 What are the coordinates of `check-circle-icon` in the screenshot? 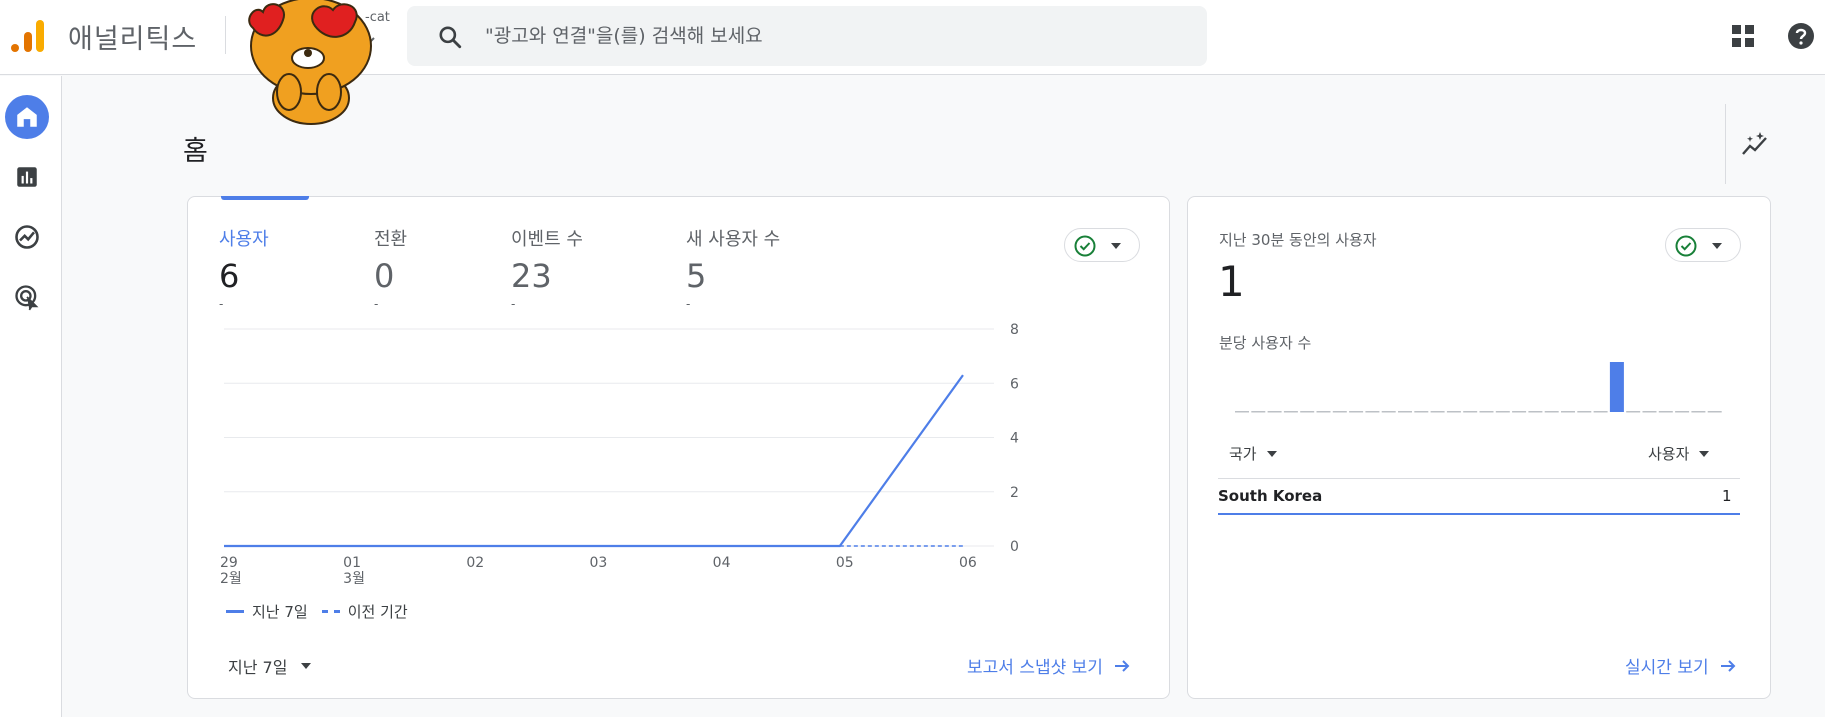 It's located at (1686, 246).